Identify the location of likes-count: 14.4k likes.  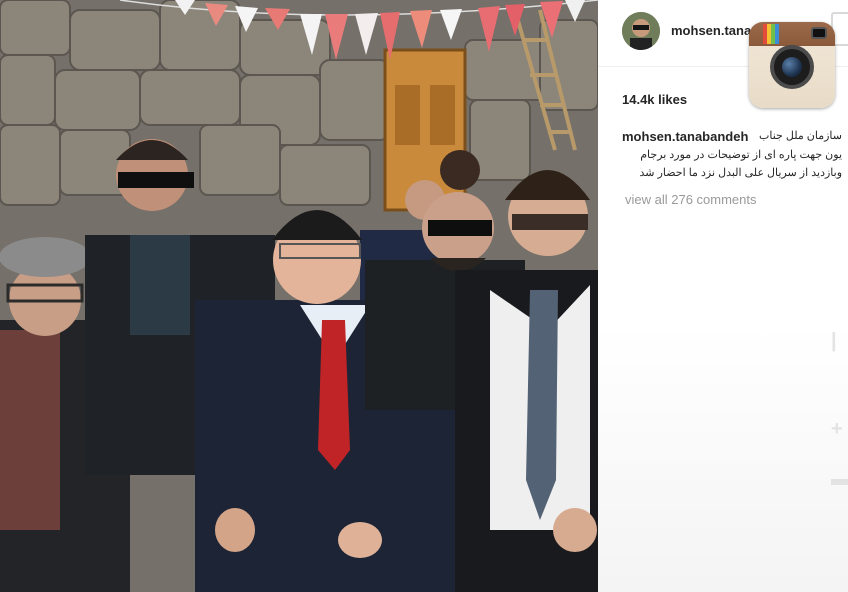
(654, 99).